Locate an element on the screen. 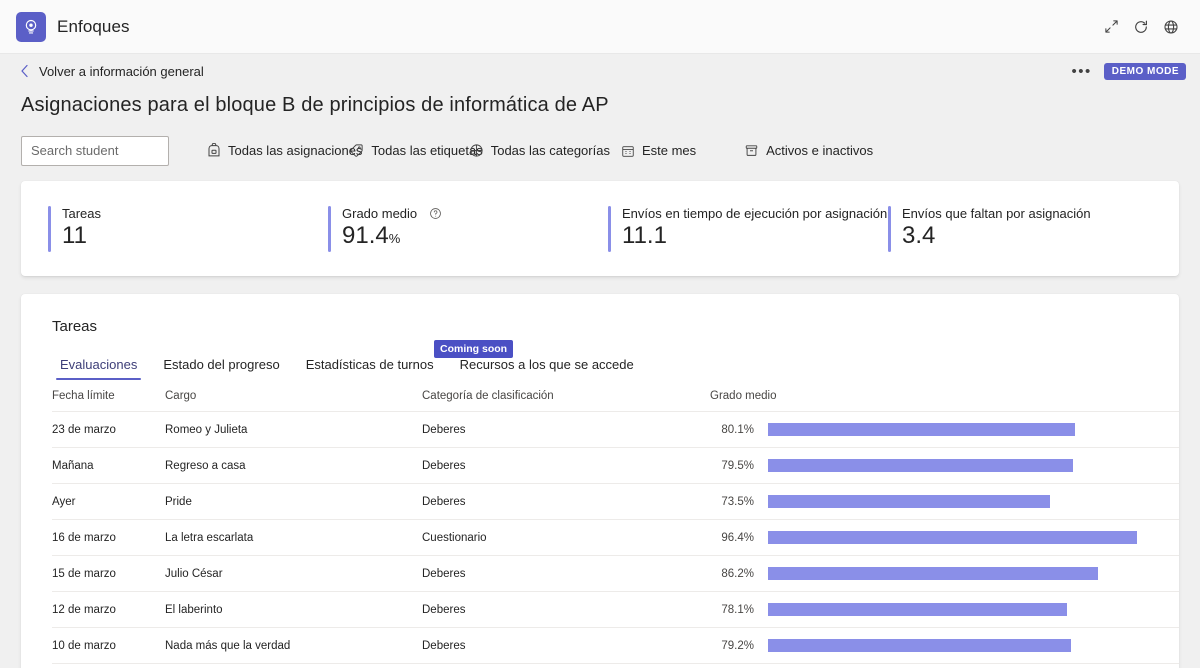 This screenshot has height=668, width=1200. cell-grado-medio: 80.1% is located at coordinates (944, 429).